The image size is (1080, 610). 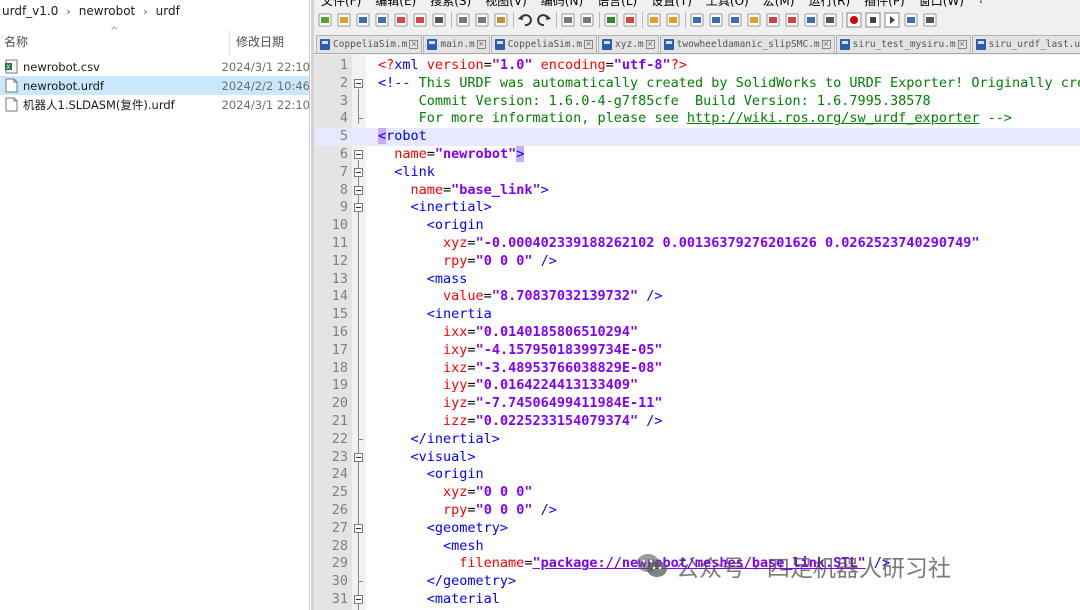 I want to click on column-divider, so click(x=229, y=43).